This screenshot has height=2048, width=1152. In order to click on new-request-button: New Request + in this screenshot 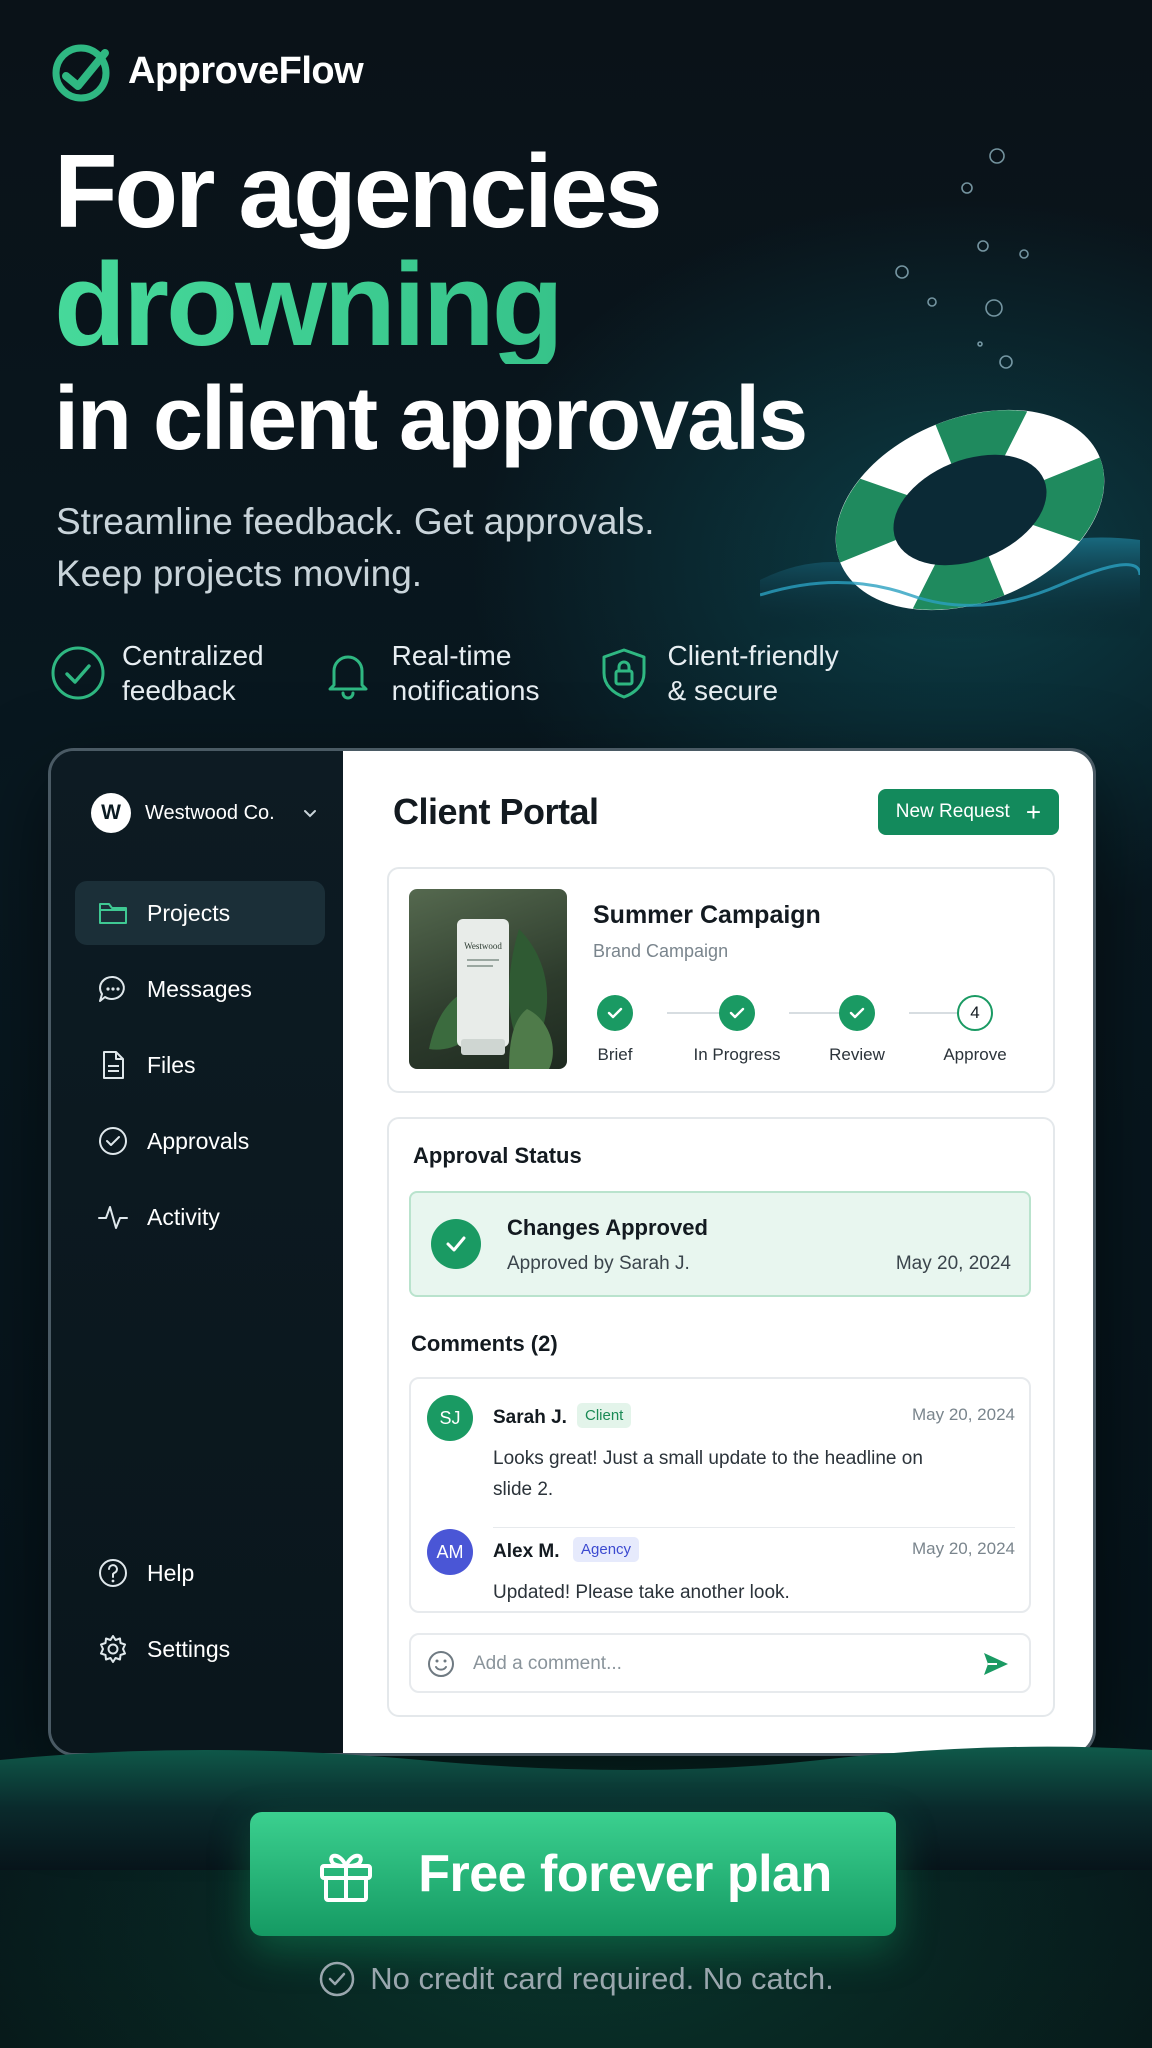, I will do `click(968, 812)`.